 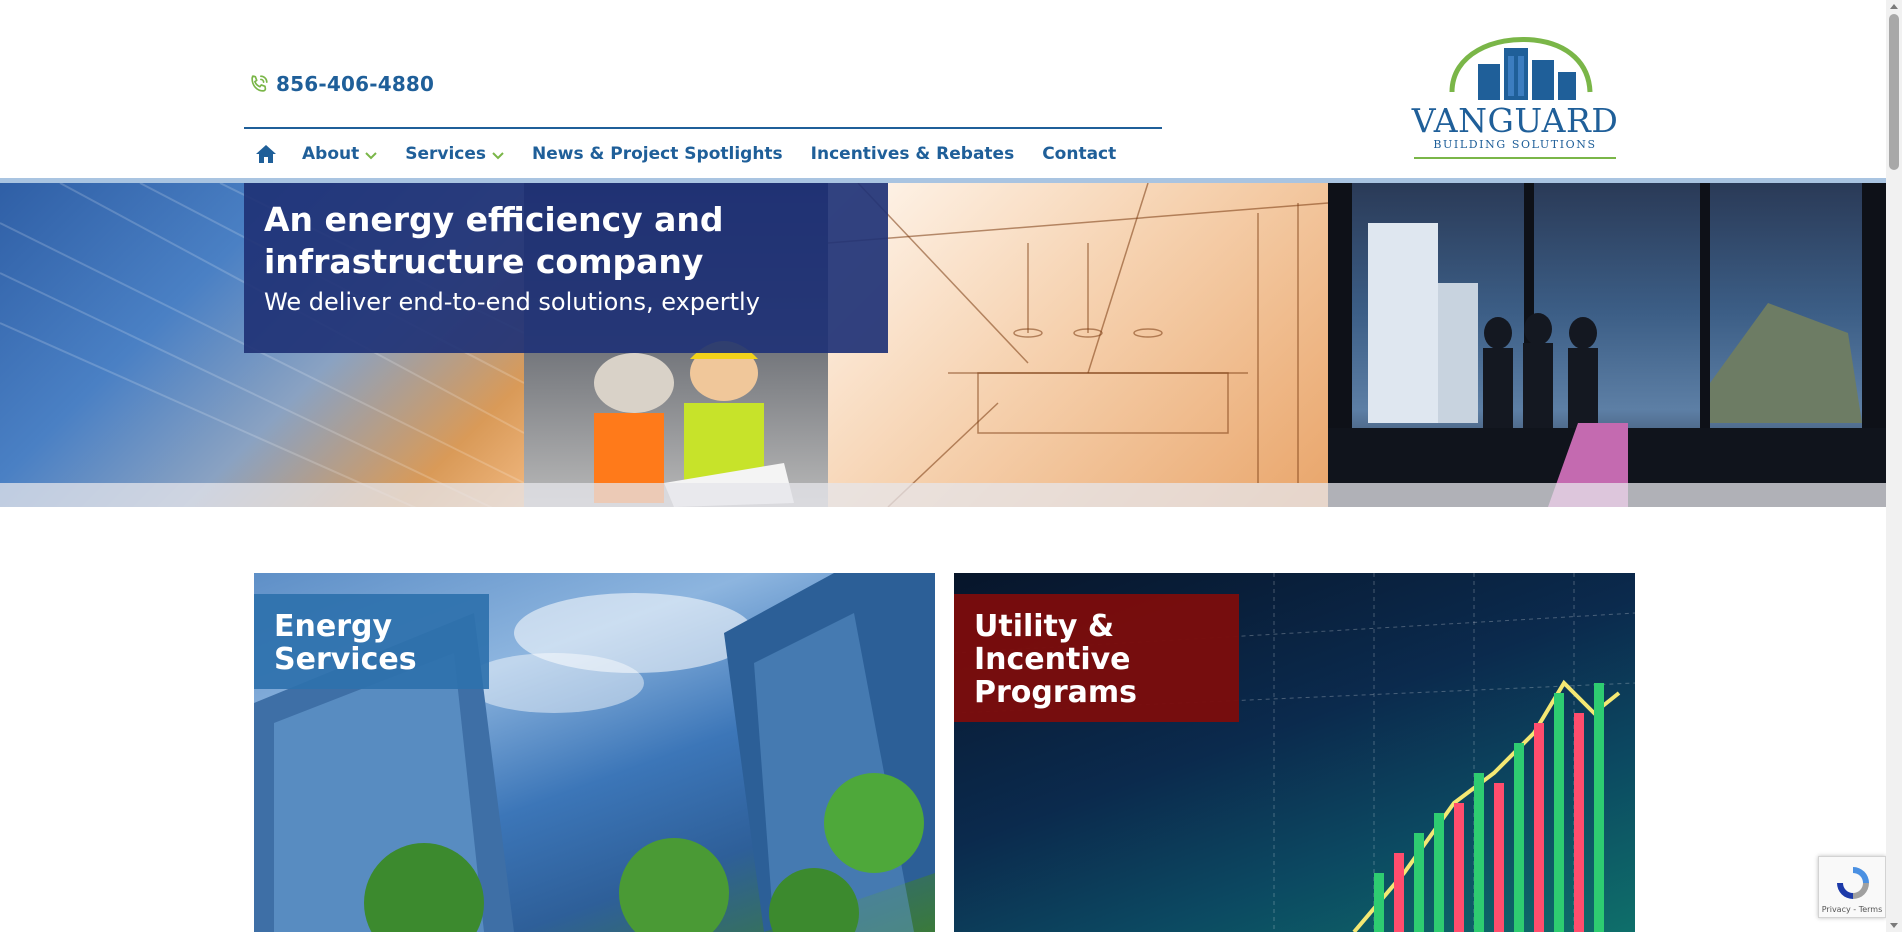 What do you see at coordinates (1294, 752) in the screenshot?
I see `utility-programs-card: Utility & Incentive Programs` at bounding box center [1294, 752].